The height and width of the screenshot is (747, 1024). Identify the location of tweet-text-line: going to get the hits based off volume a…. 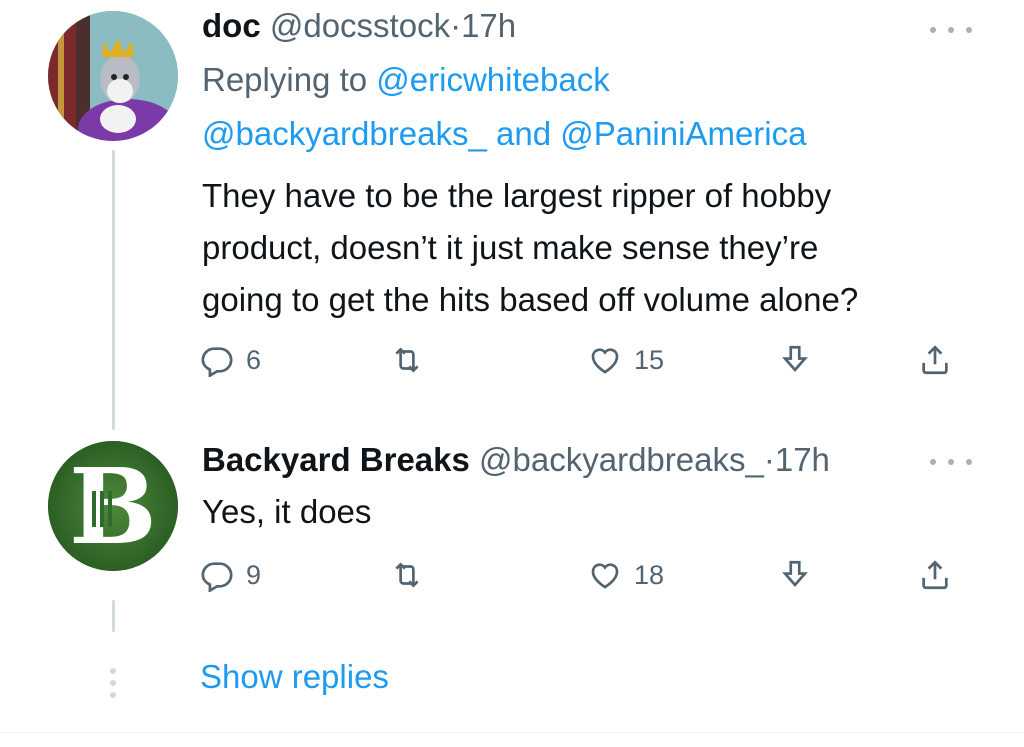
(530, 299).